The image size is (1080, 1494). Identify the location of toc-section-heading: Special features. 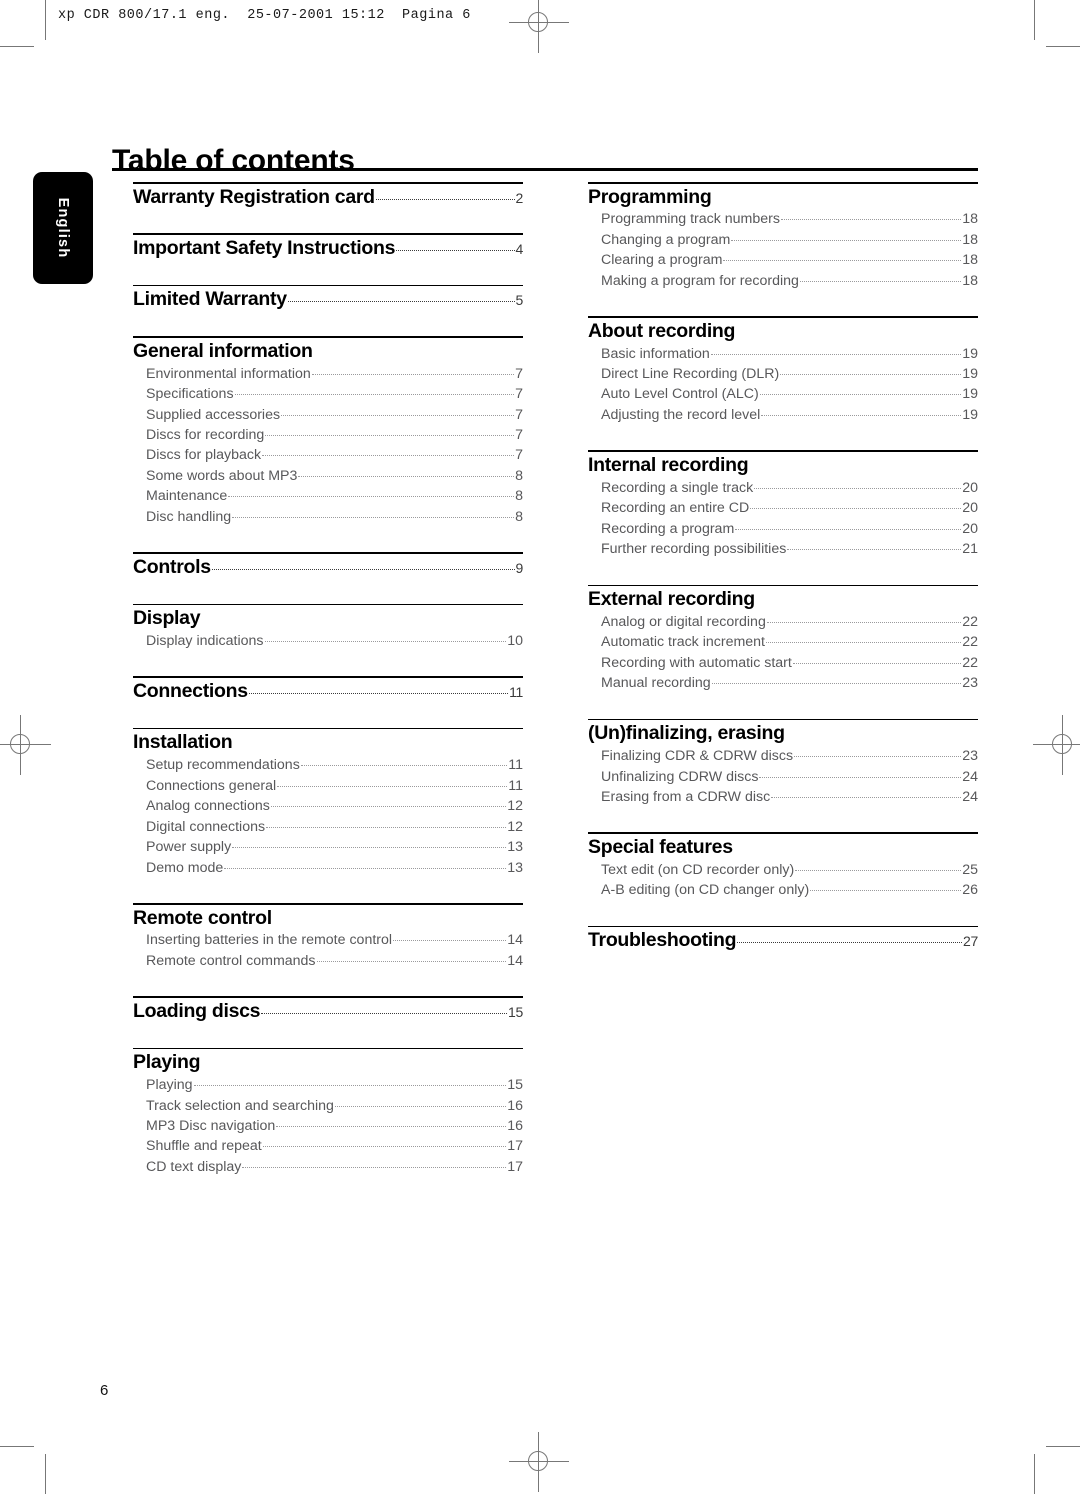
(783, 846).